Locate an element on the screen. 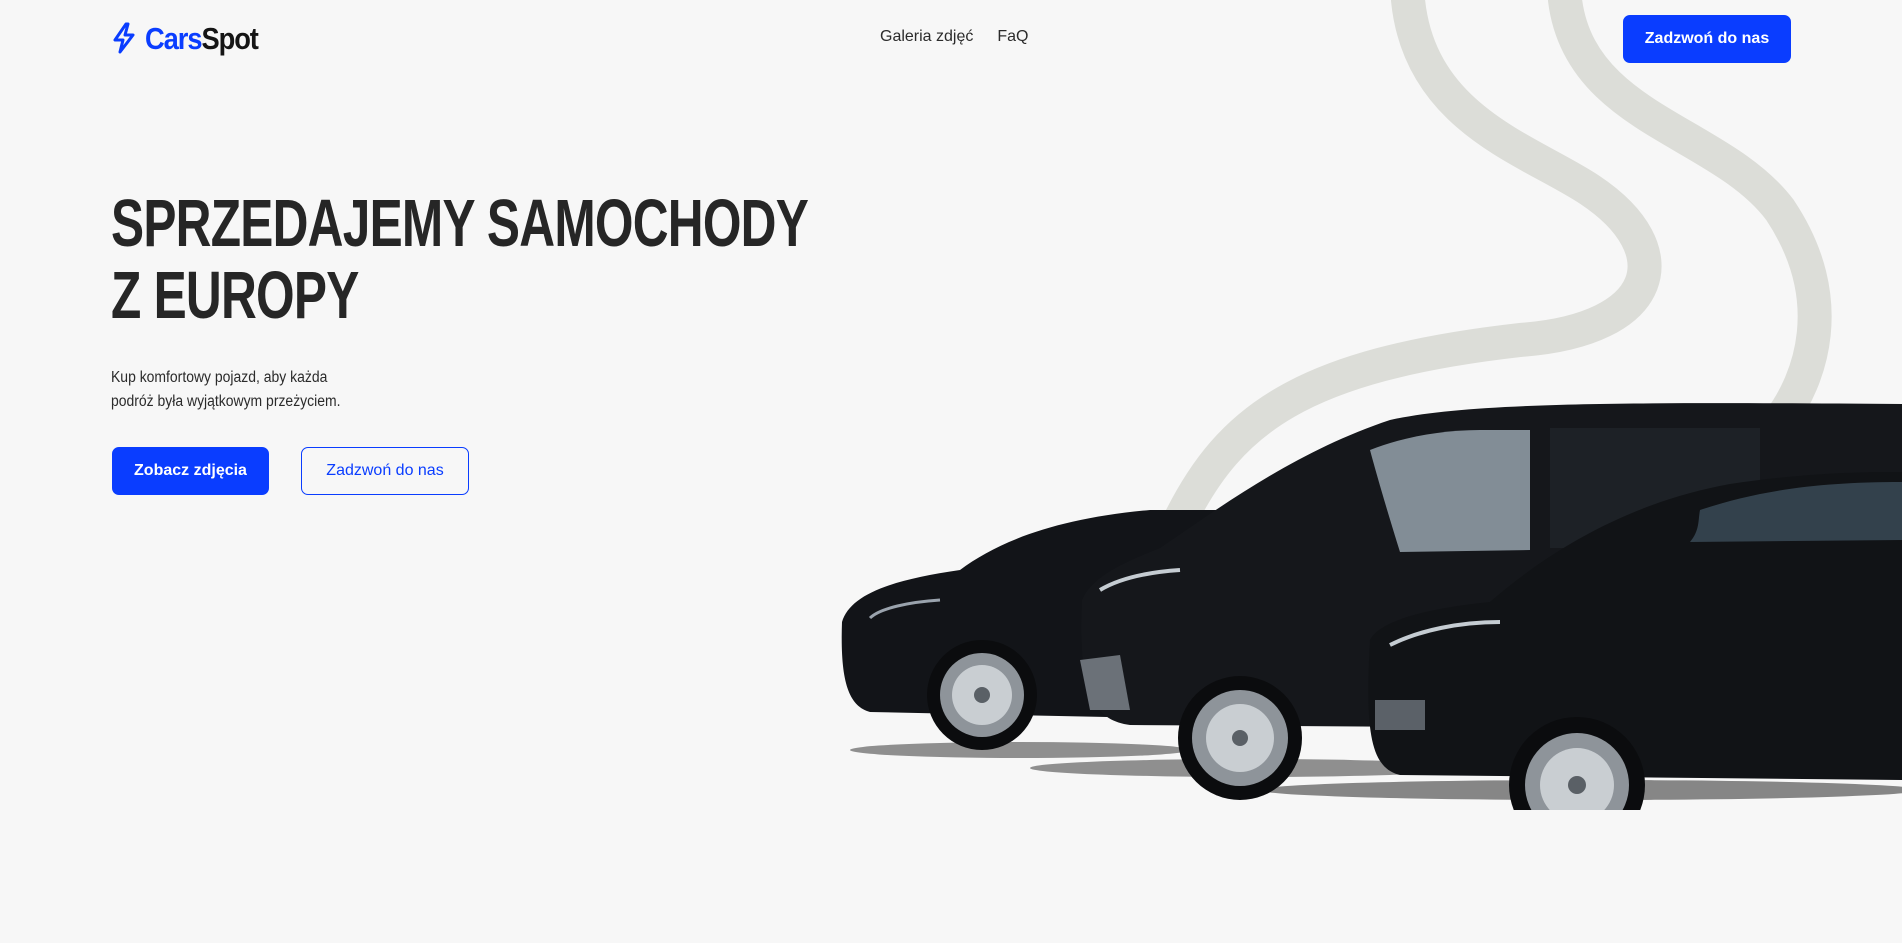 The image size is (1902, 943). main-nav: Galeria zdjęć FaQ is located at coordinates (954, 37).